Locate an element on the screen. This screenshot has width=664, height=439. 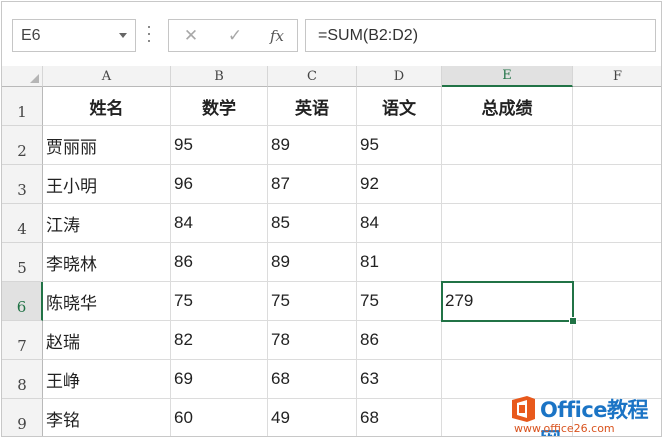
cell-e3 is located at coordinates (507, 184).